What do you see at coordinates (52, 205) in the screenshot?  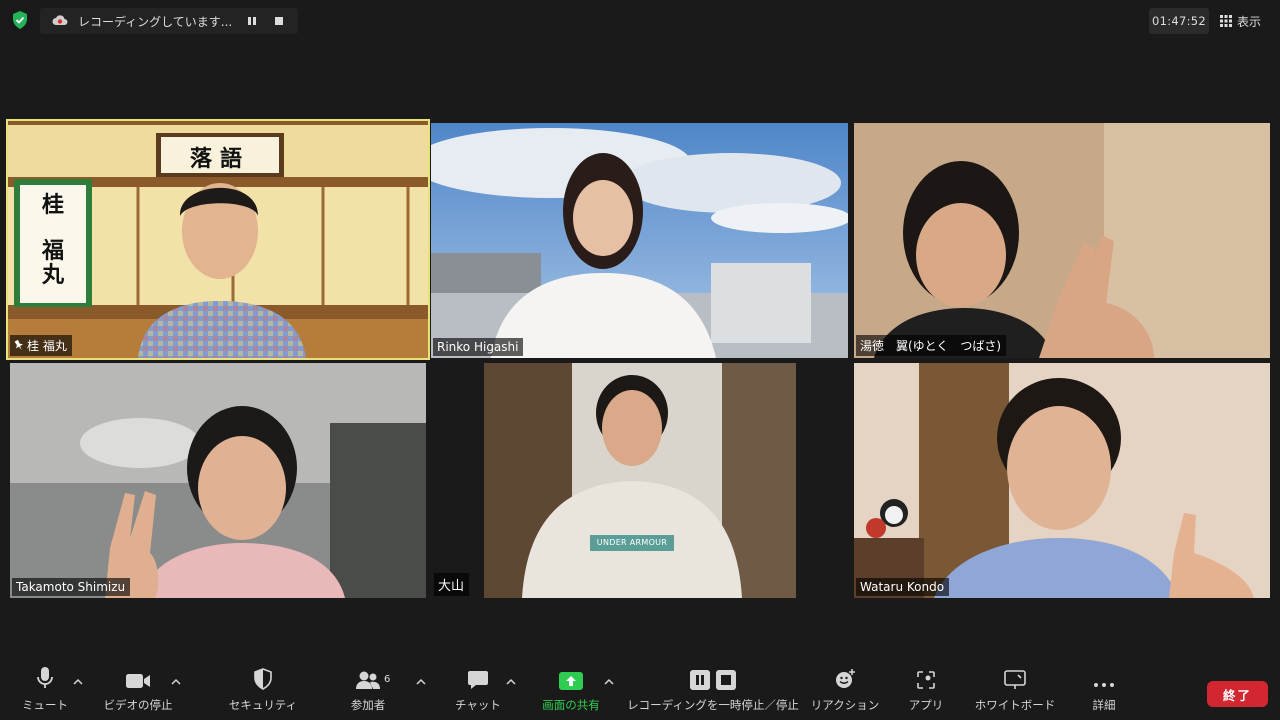 I see `scroll-char-1: 桂` at bounding box center [52, 205].